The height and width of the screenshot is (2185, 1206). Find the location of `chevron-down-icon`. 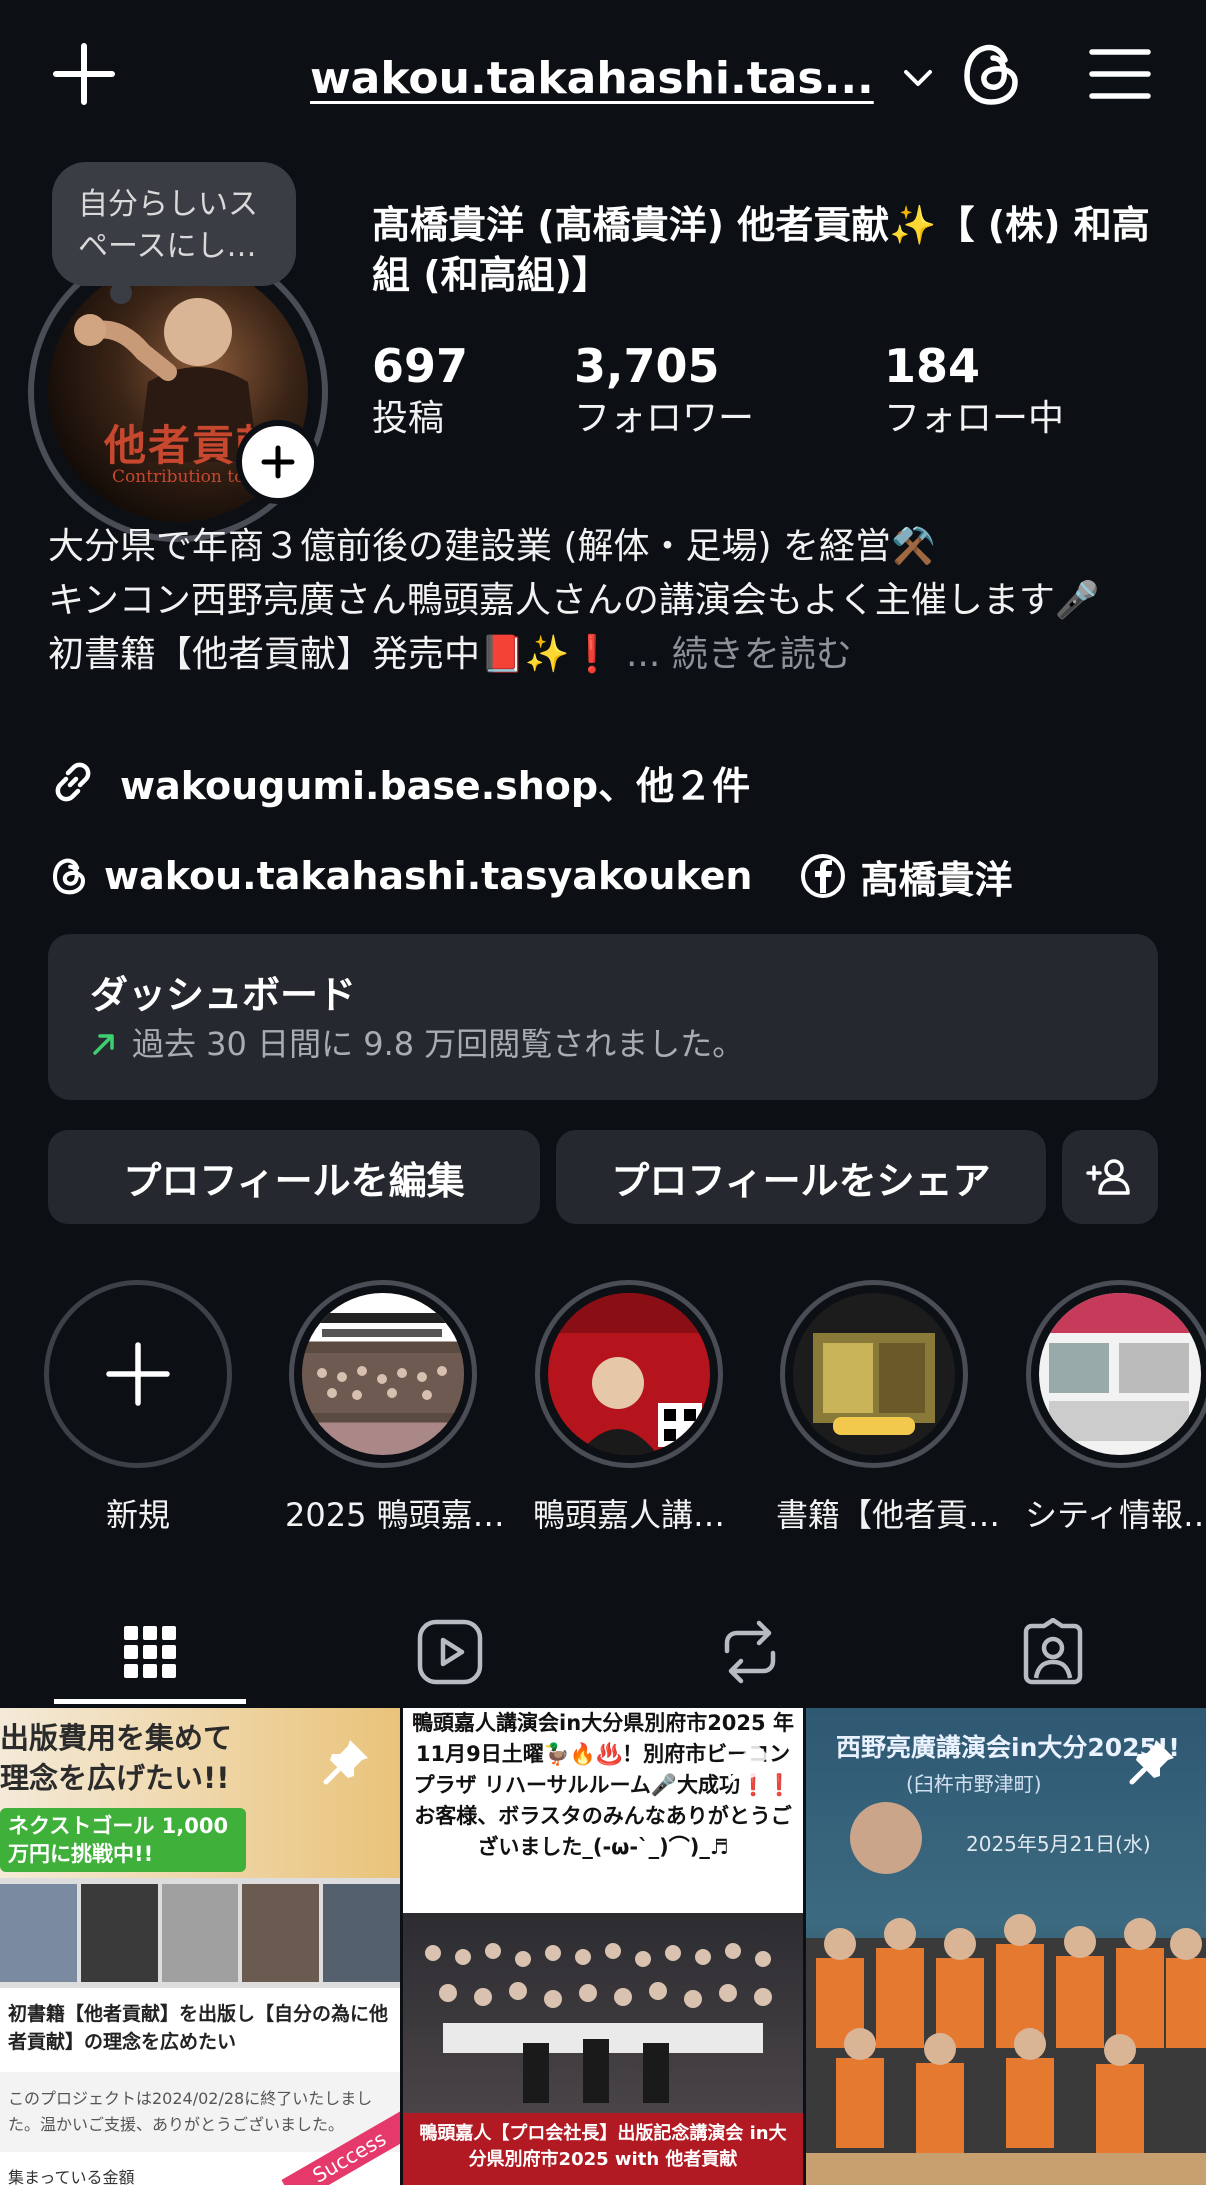

chevron-down-icon is located at coordinates (918, 78).